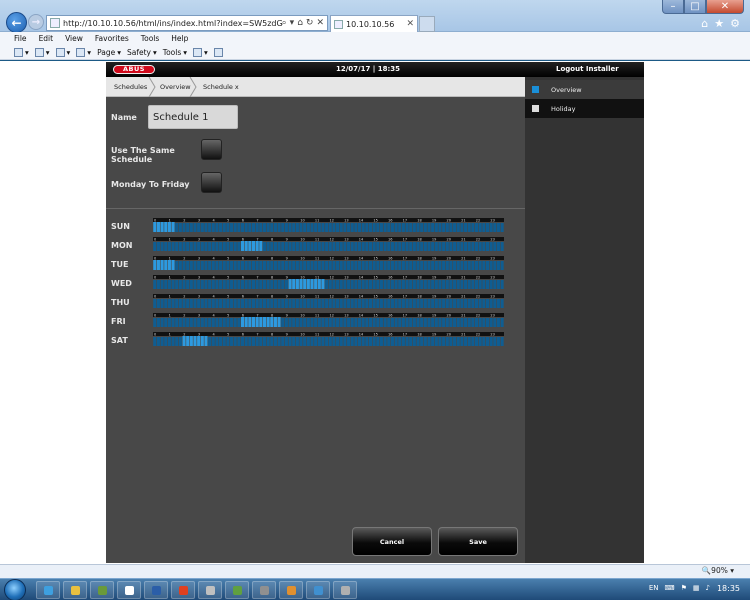  I want to click on sidebar-item-holiday: Holiday, so click(584, 108).